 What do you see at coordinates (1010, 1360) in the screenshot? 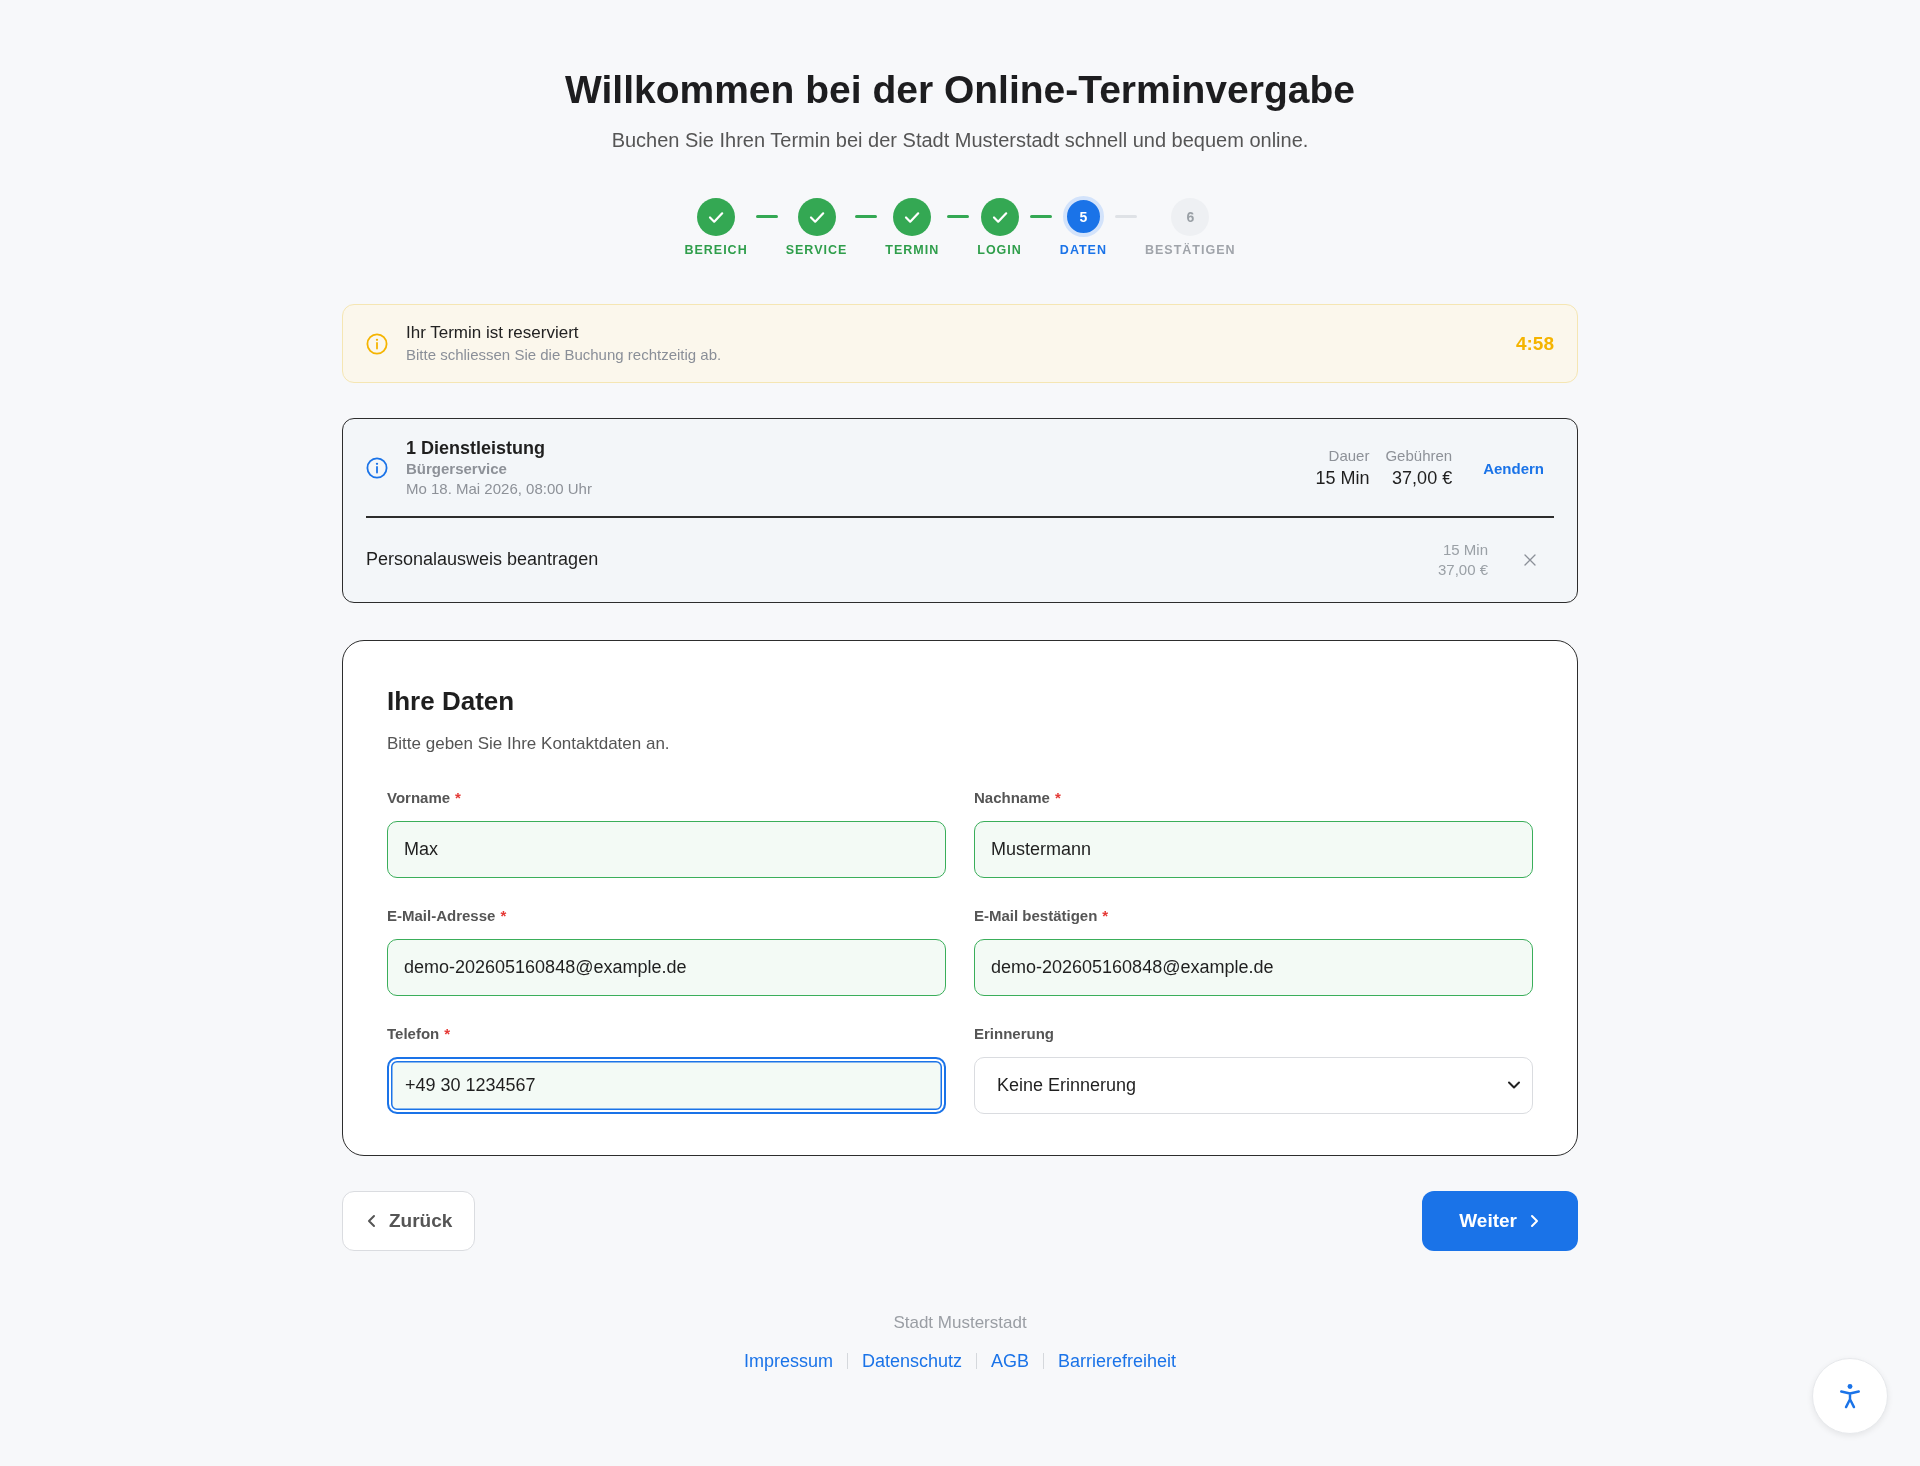
I see `footer-link: AGB` at bounding box center [1010, 1360].